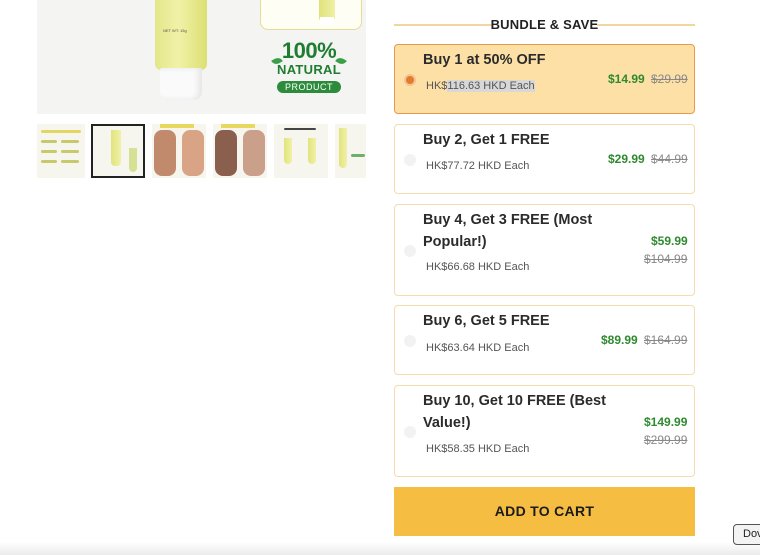  What do you see at coordinates (240, 151) in the screenshot?
I see `thumbnail-scalp-before-after` at bounding box center [240, 151].